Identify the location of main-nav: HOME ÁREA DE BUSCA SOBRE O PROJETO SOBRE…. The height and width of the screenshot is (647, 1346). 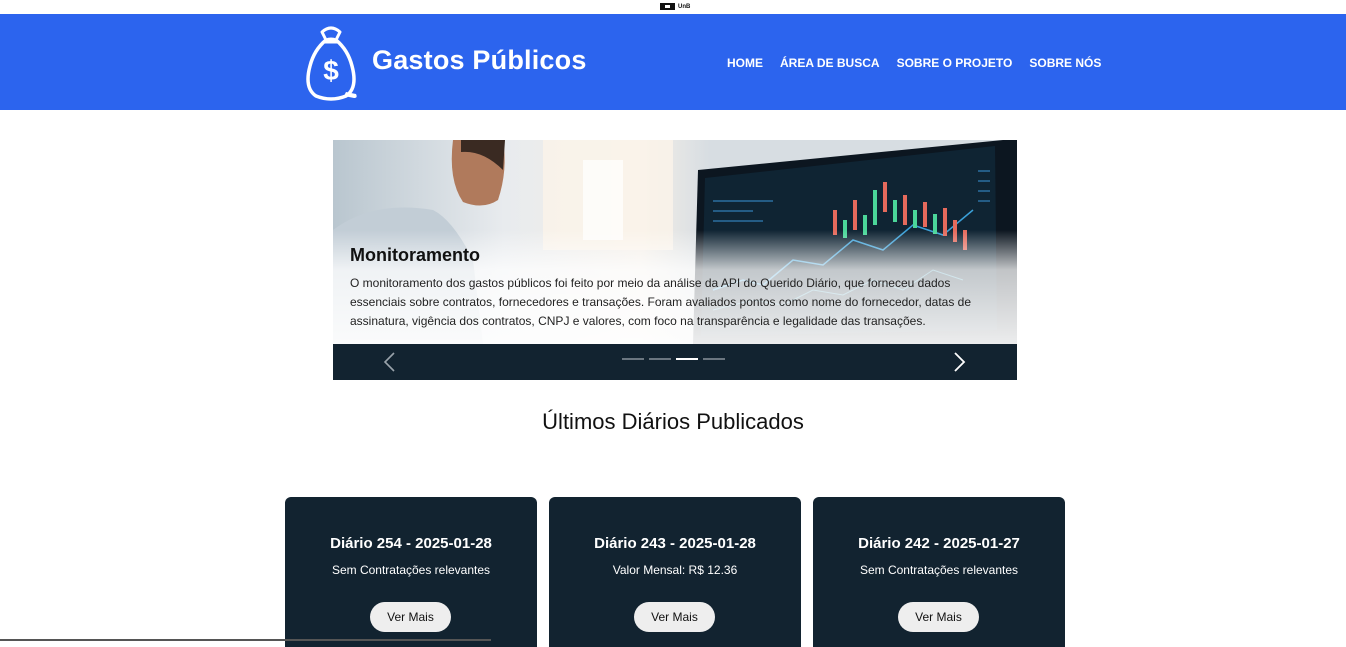
(914, 63).